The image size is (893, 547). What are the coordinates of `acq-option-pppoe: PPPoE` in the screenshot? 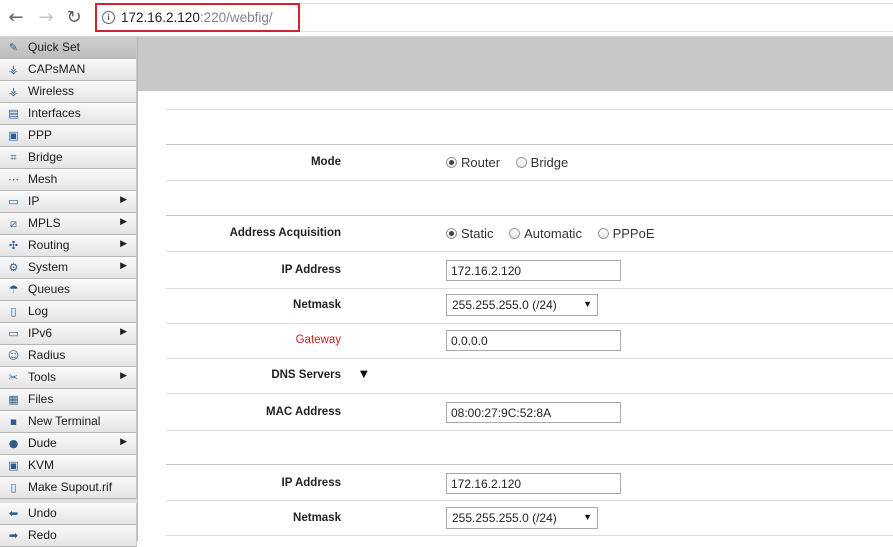 It's located at (626, 233).